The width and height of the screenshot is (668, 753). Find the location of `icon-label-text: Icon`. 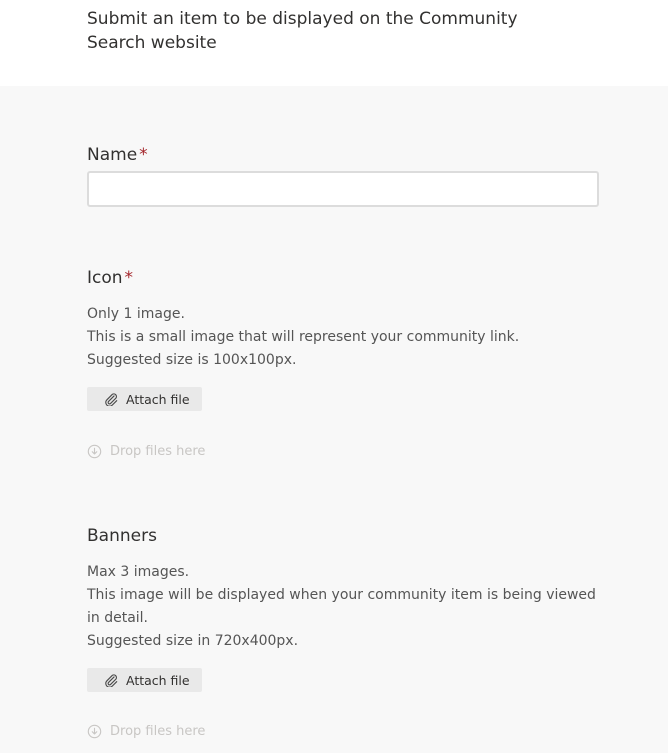

icon-label-text: Icon is located at coordinates (105, 278).